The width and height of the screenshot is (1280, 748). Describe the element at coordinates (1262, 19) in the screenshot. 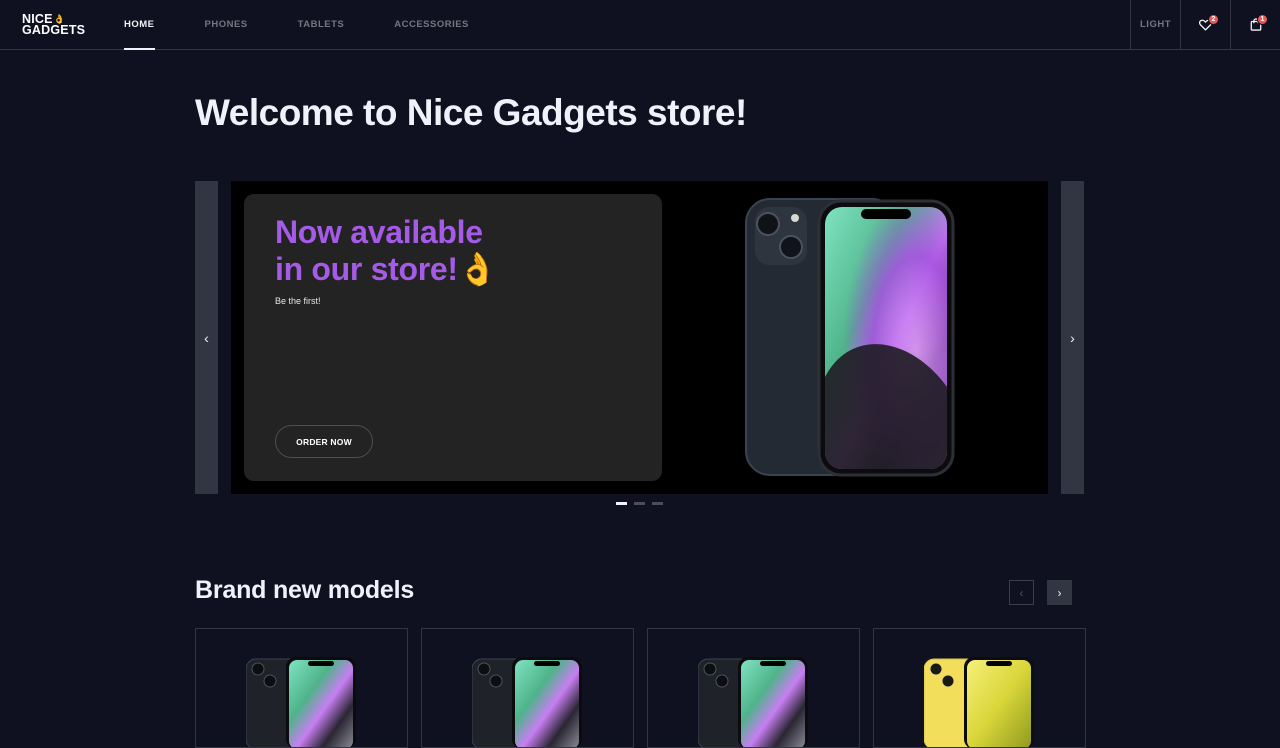

I see `cart-count-badge: 1` at that location.